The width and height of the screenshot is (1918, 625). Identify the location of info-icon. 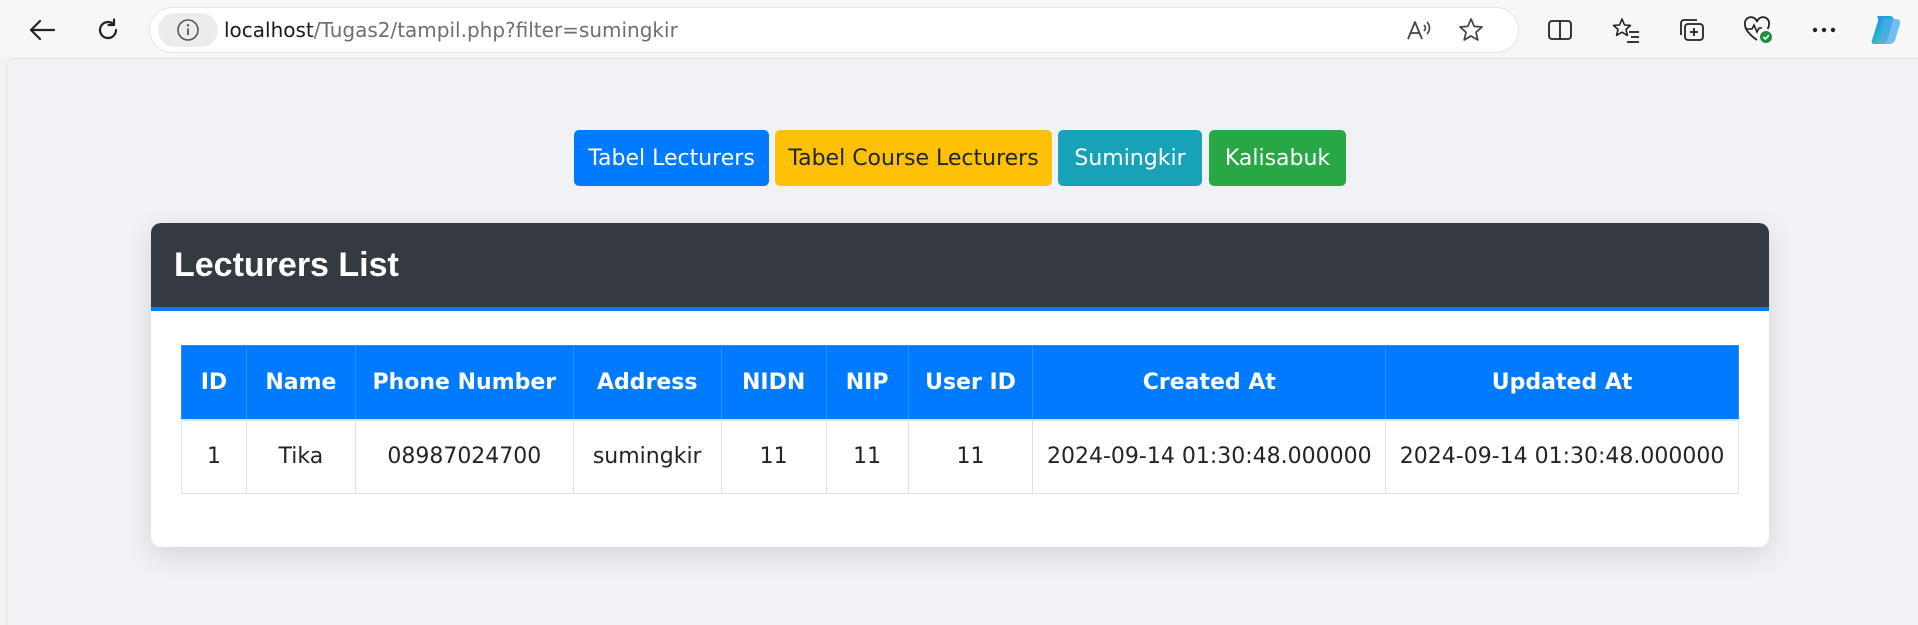
(188, 30).